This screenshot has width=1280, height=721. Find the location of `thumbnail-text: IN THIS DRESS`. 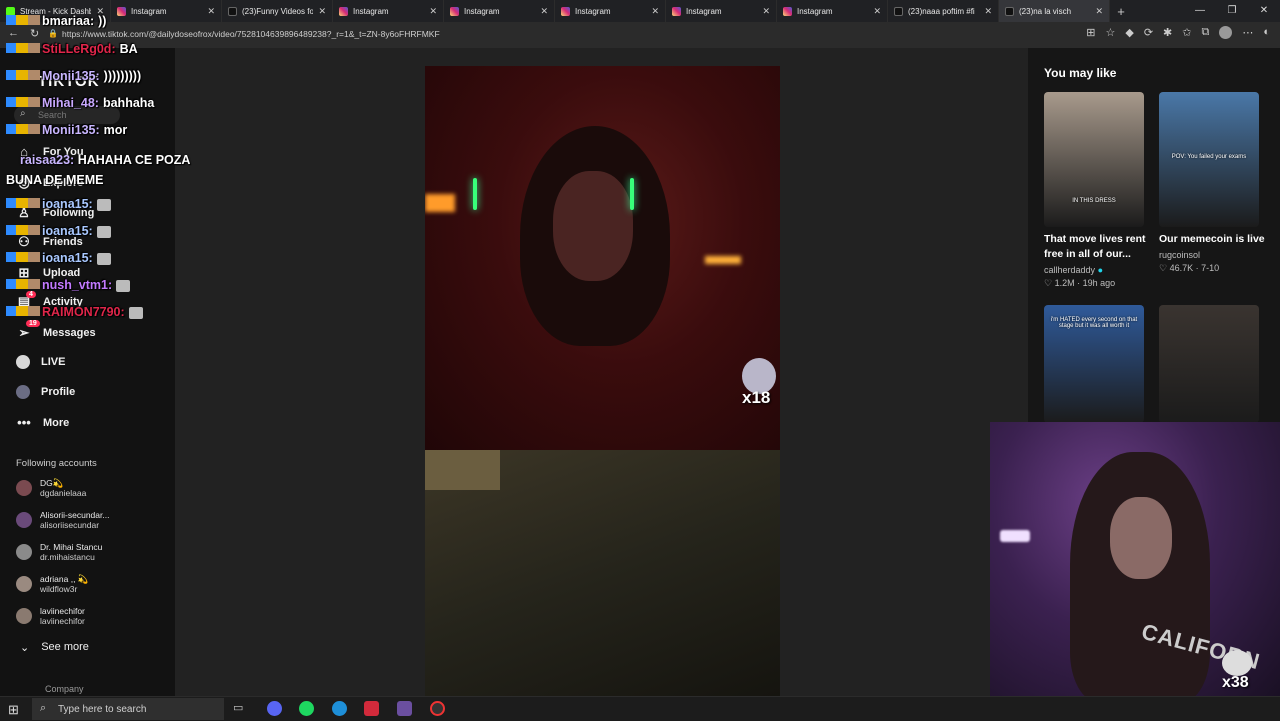

thumbnail-text: IN THIS DRESS is located at coordinates (1094, 201).